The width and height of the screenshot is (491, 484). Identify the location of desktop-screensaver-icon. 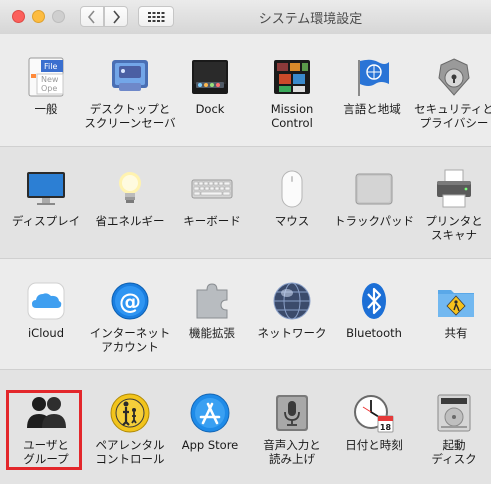
(130, 75).